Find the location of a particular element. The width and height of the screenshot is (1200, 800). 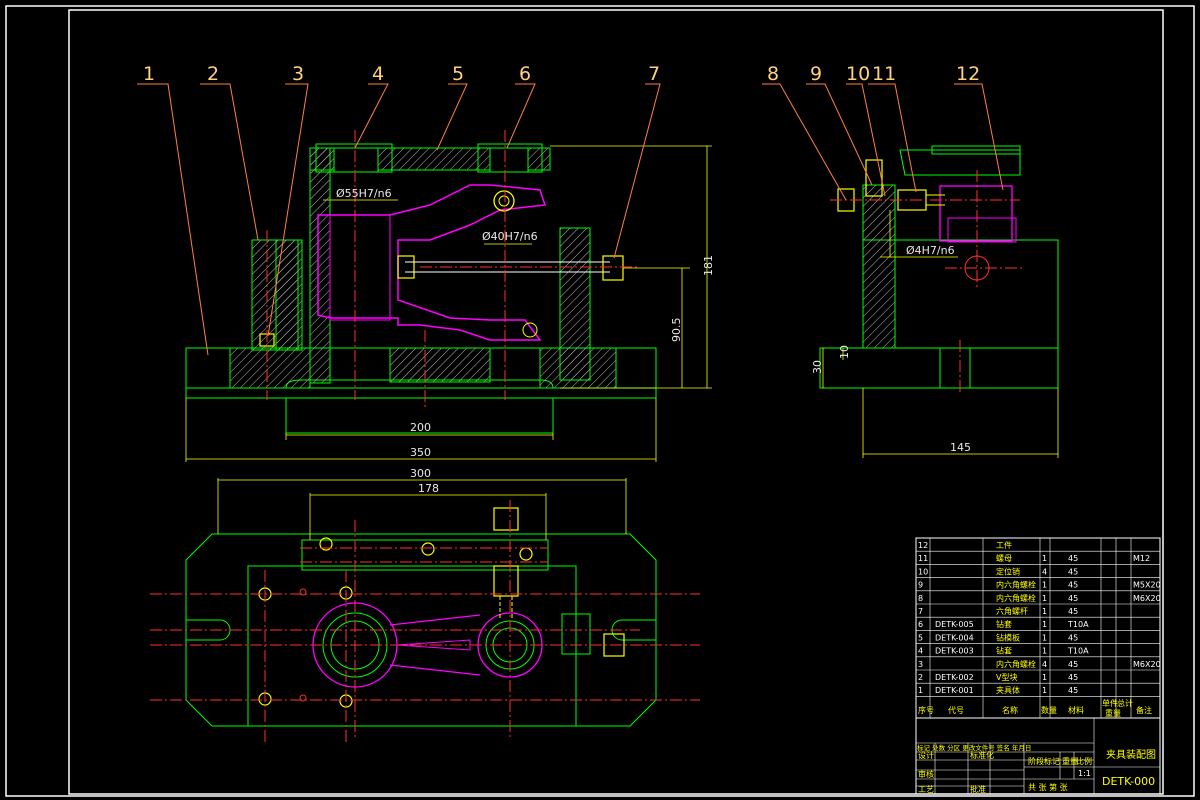

bom-cell-no: 5 is located at coordinates (920, 637).